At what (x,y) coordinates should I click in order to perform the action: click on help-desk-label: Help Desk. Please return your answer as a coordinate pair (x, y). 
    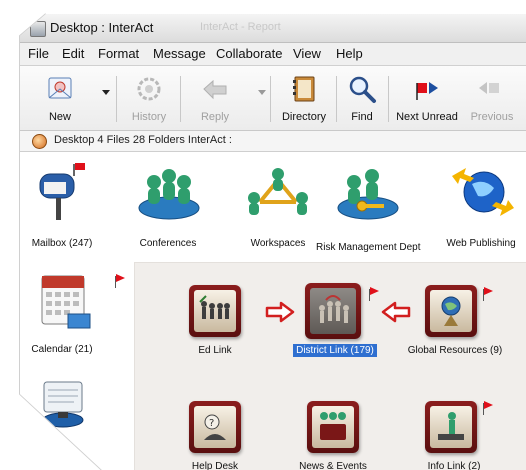
    Looking at the image, I should click on (215, 465).